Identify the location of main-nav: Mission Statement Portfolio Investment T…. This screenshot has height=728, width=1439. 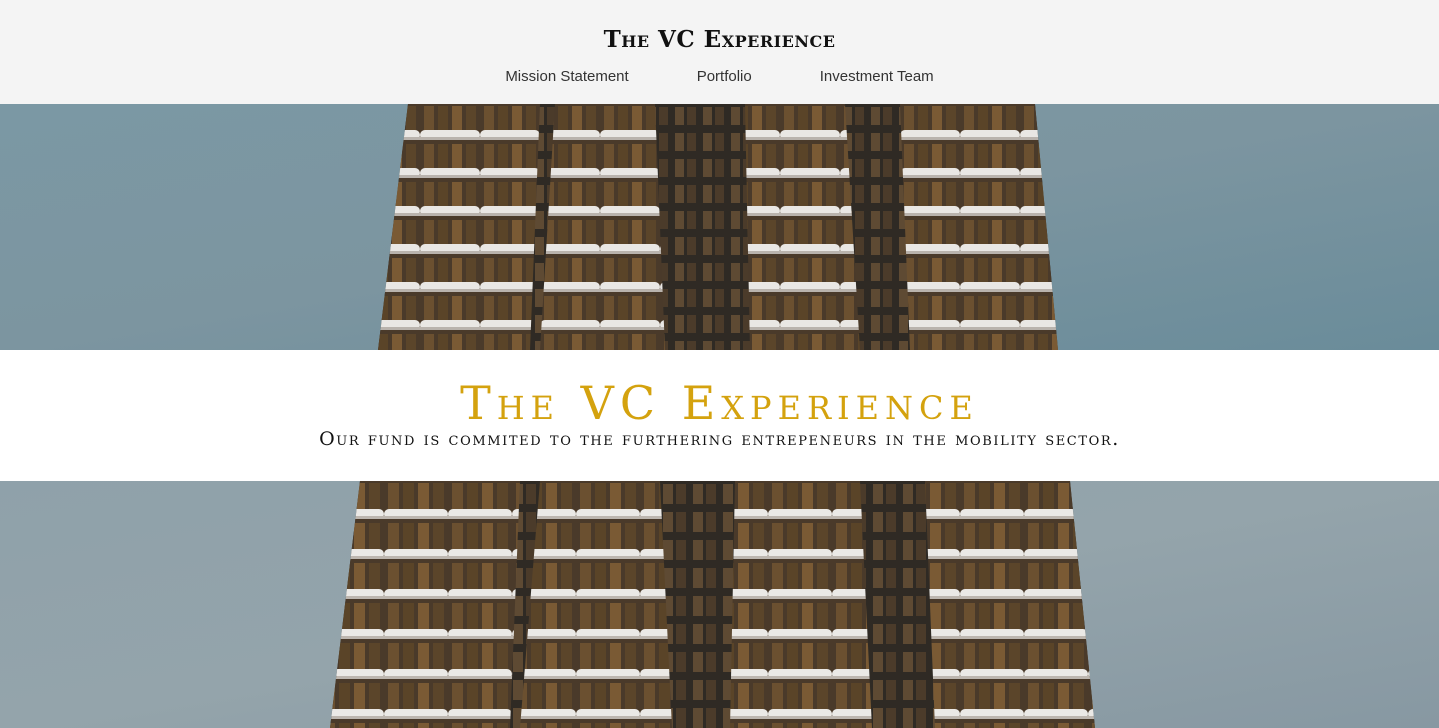
(719, 76).